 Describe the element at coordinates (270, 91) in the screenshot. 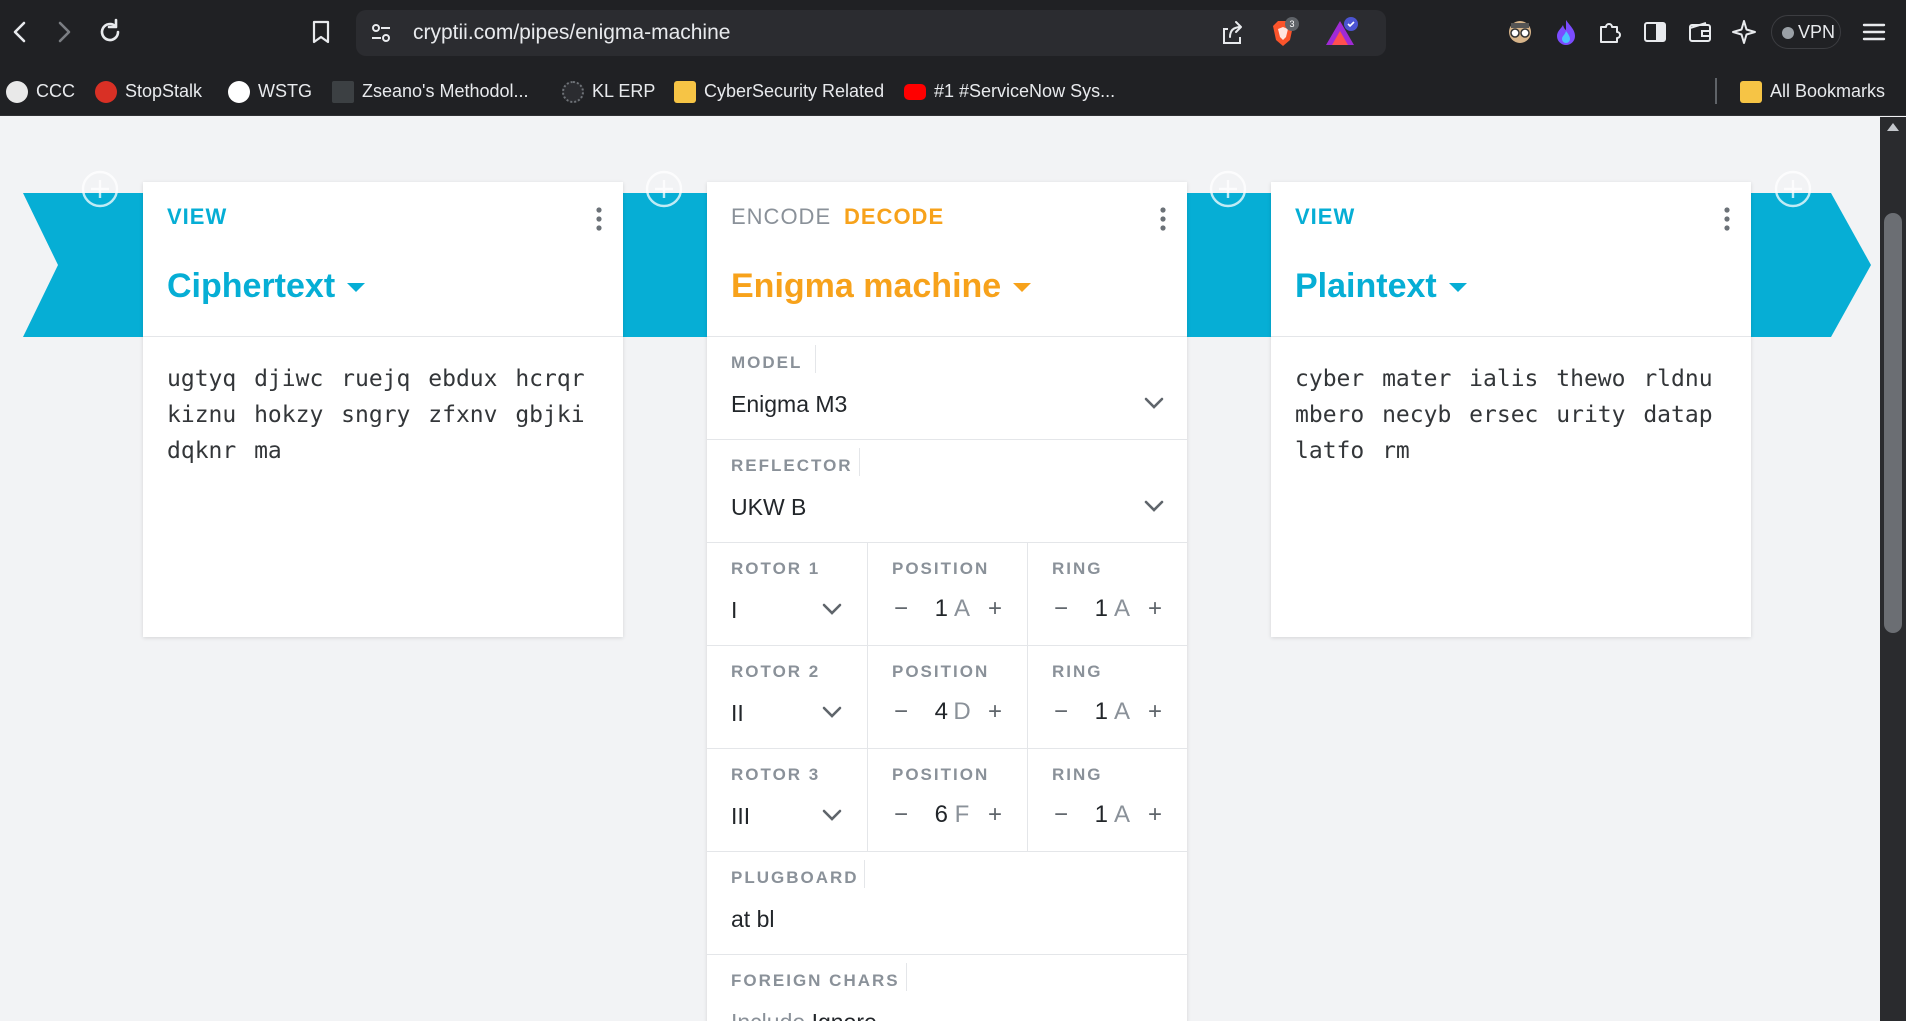

I see `bookmark-wstg: WSTG` at that location.